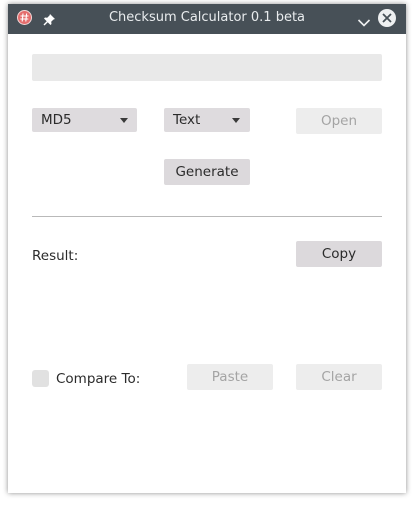 The height and width of the screenshot is (505, 420). Describe the element at coordinates (207, 216) in the screenshot. I see `divider` at that location.